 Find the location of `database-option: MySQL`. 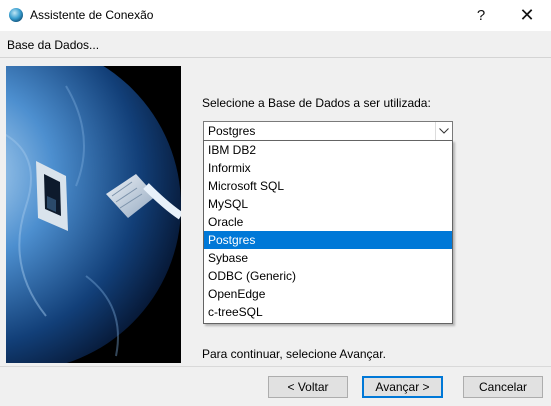

database-option: MySQL is located at coordinates (328, 204).